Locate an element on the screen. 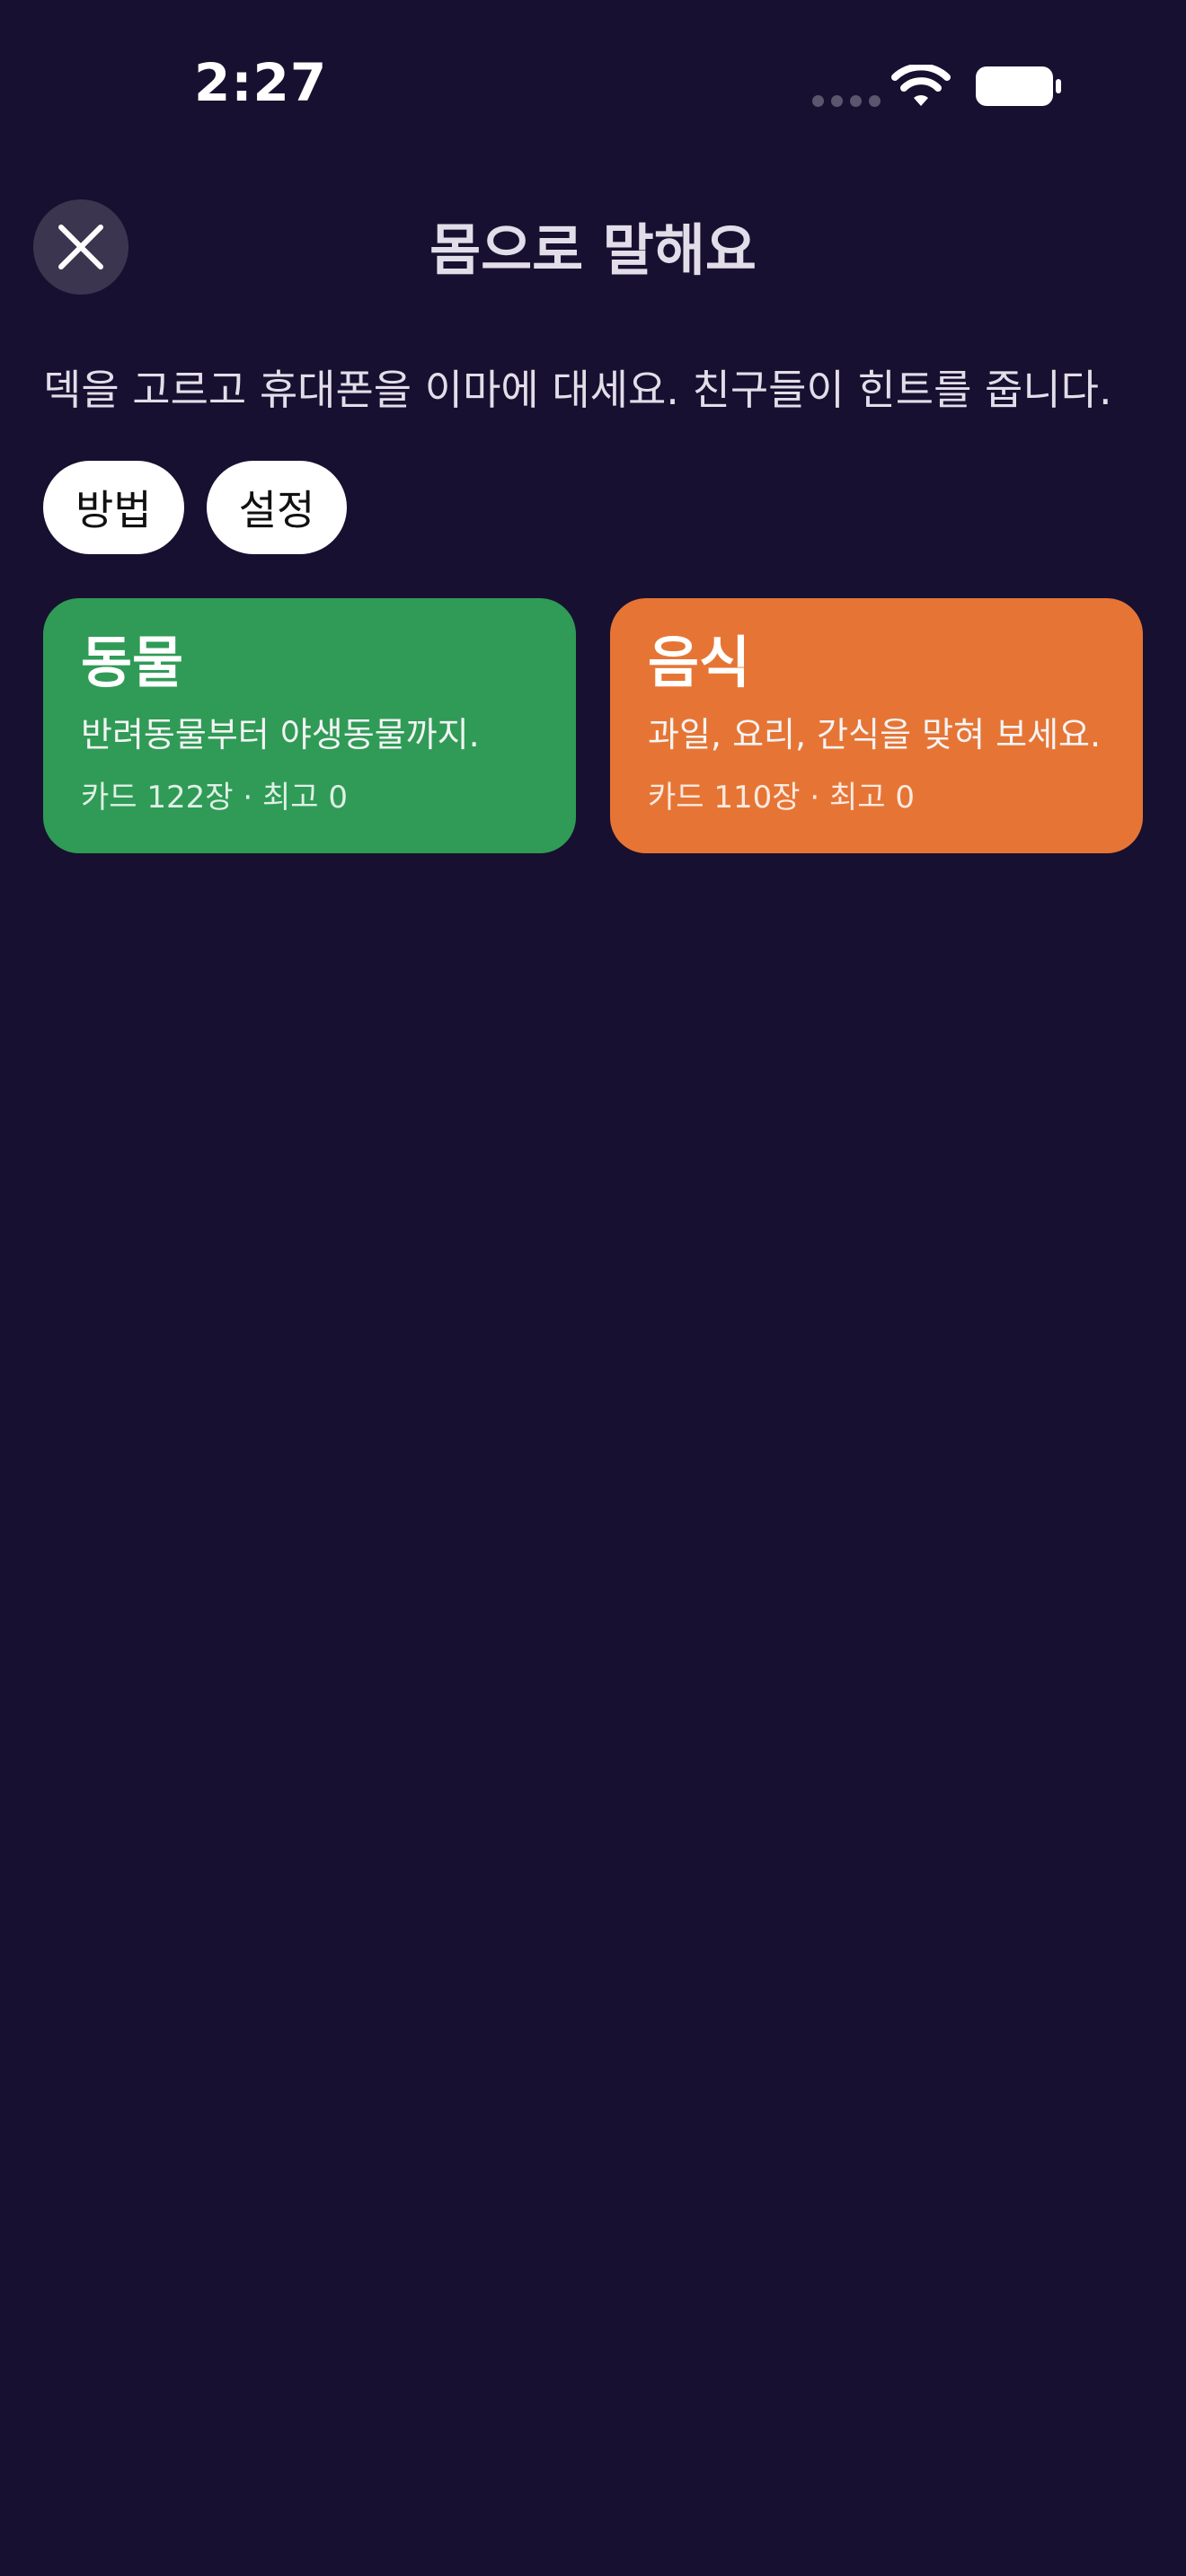 The image size is (1186, 2576). deck-meta: 카드 122장 · 최고 0 is located at coordinates (214, 798).